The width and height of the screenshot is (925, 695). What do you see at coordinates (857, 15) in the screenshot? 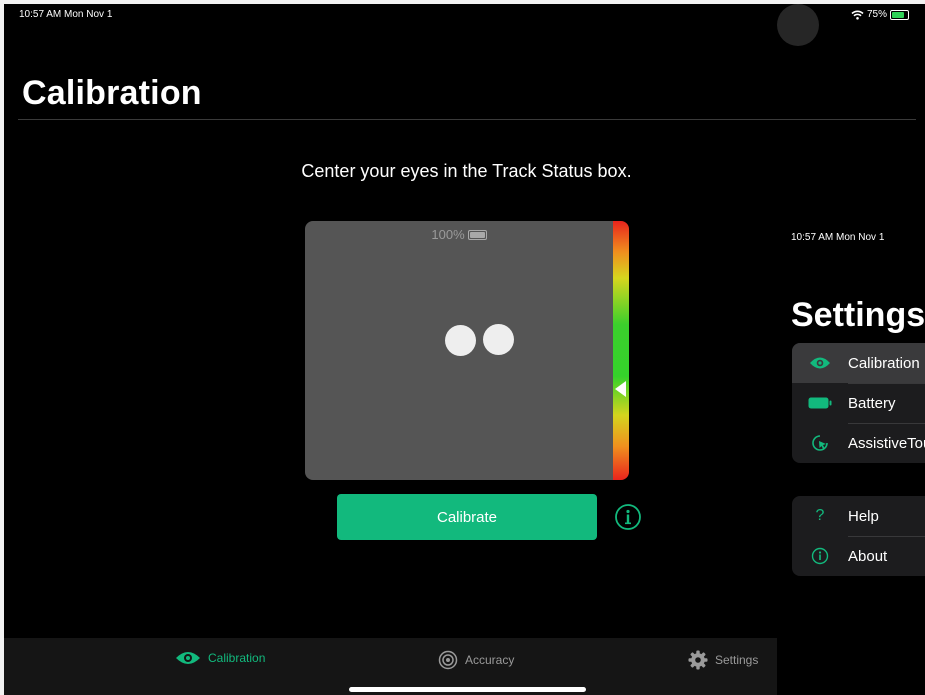
I see `wifi-icon` at bounding box center [857, 15].